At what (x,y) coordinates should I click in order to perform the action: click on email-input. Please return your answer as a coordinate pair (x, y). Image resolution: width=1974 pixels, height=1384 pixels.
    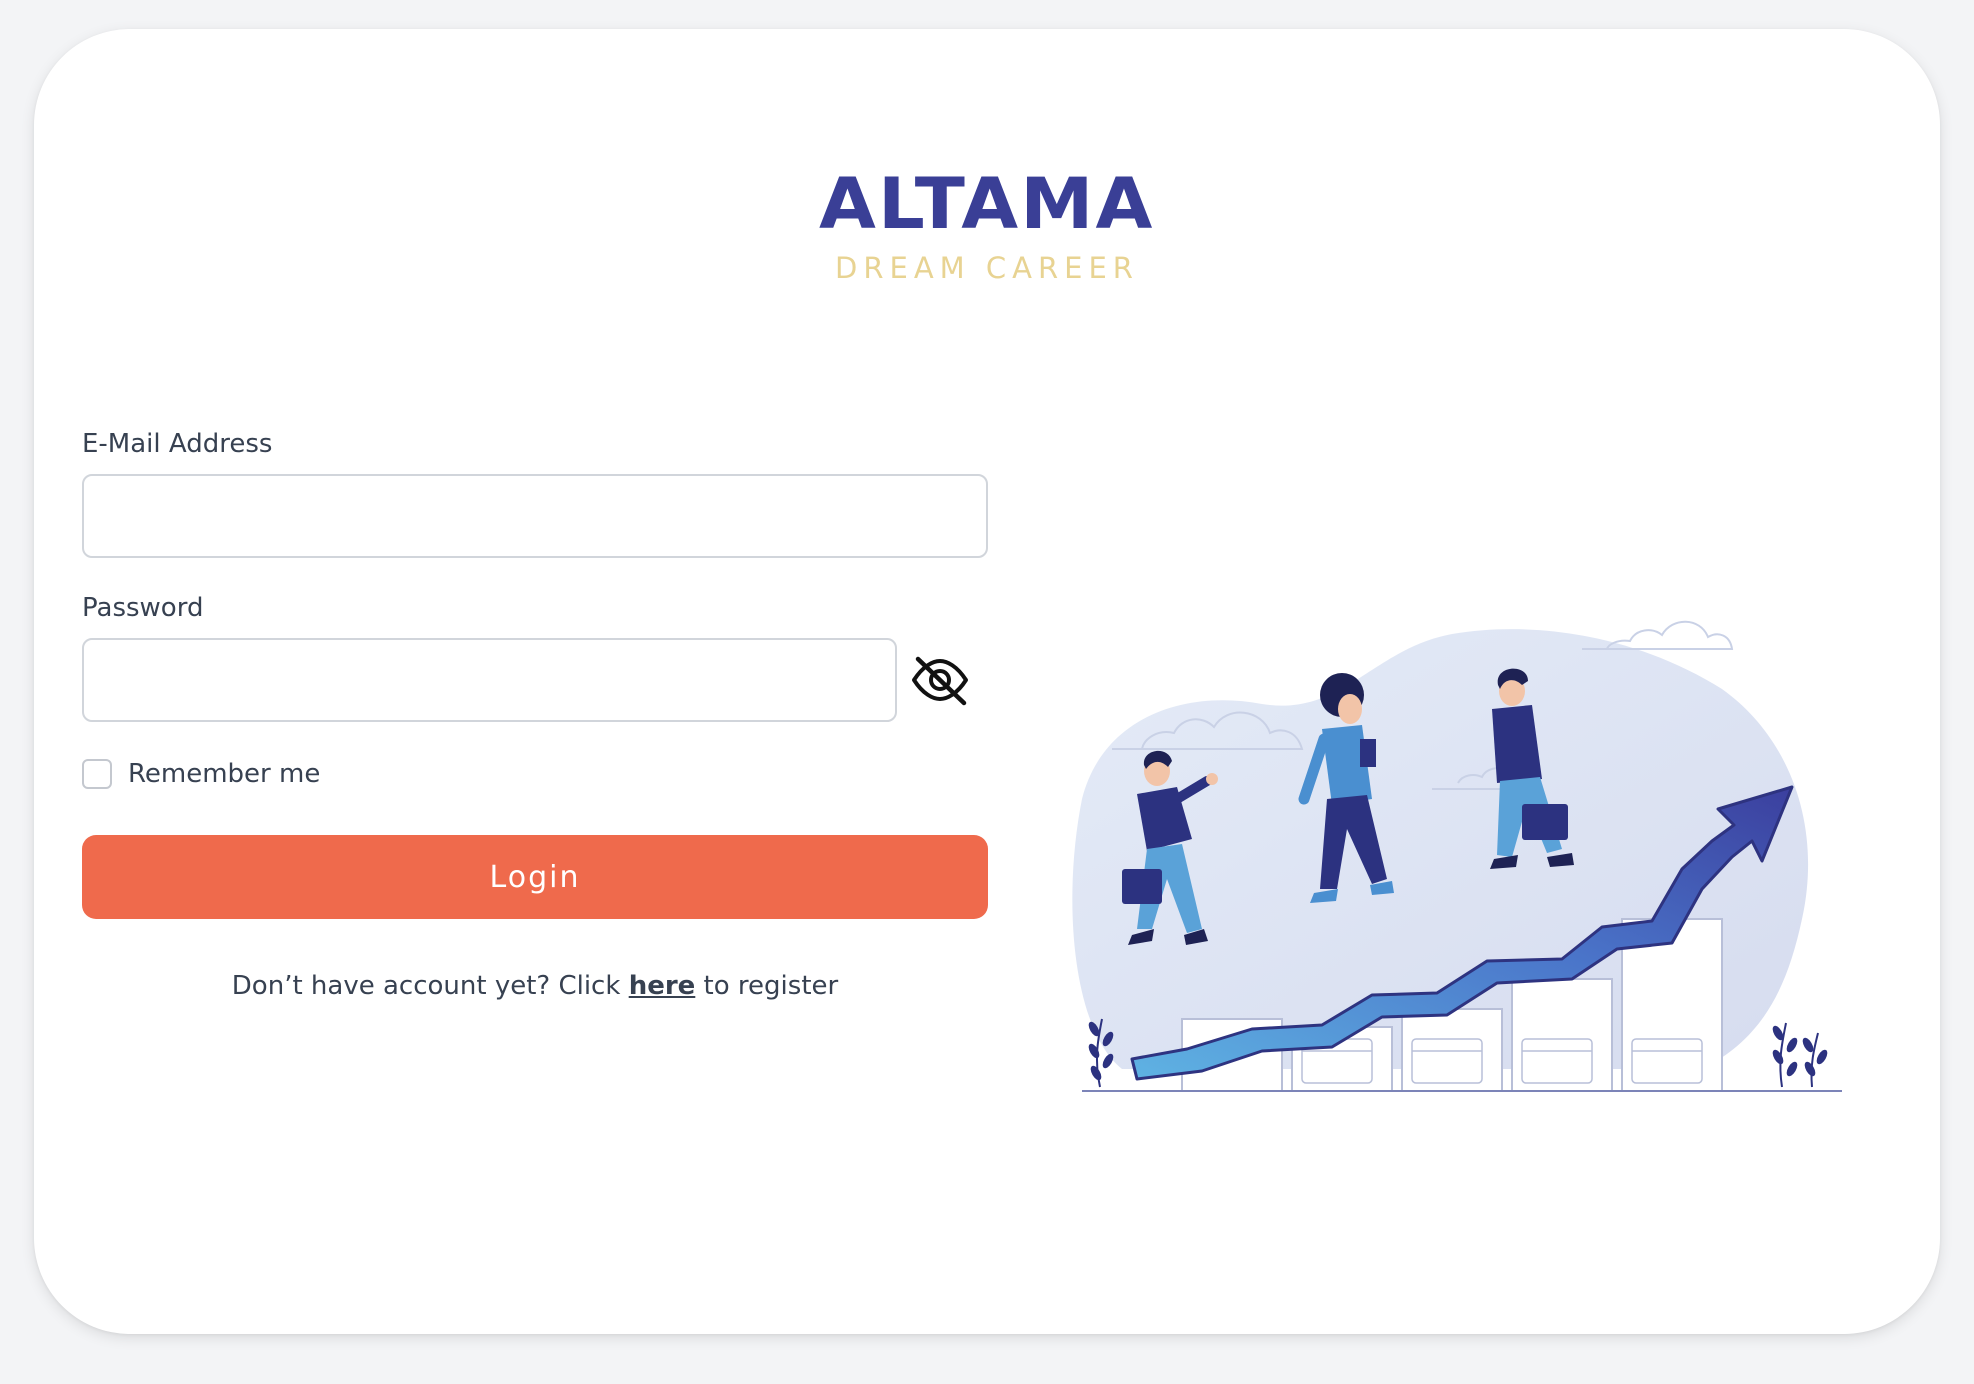
    Looking at the image, I should click on (535, 516).